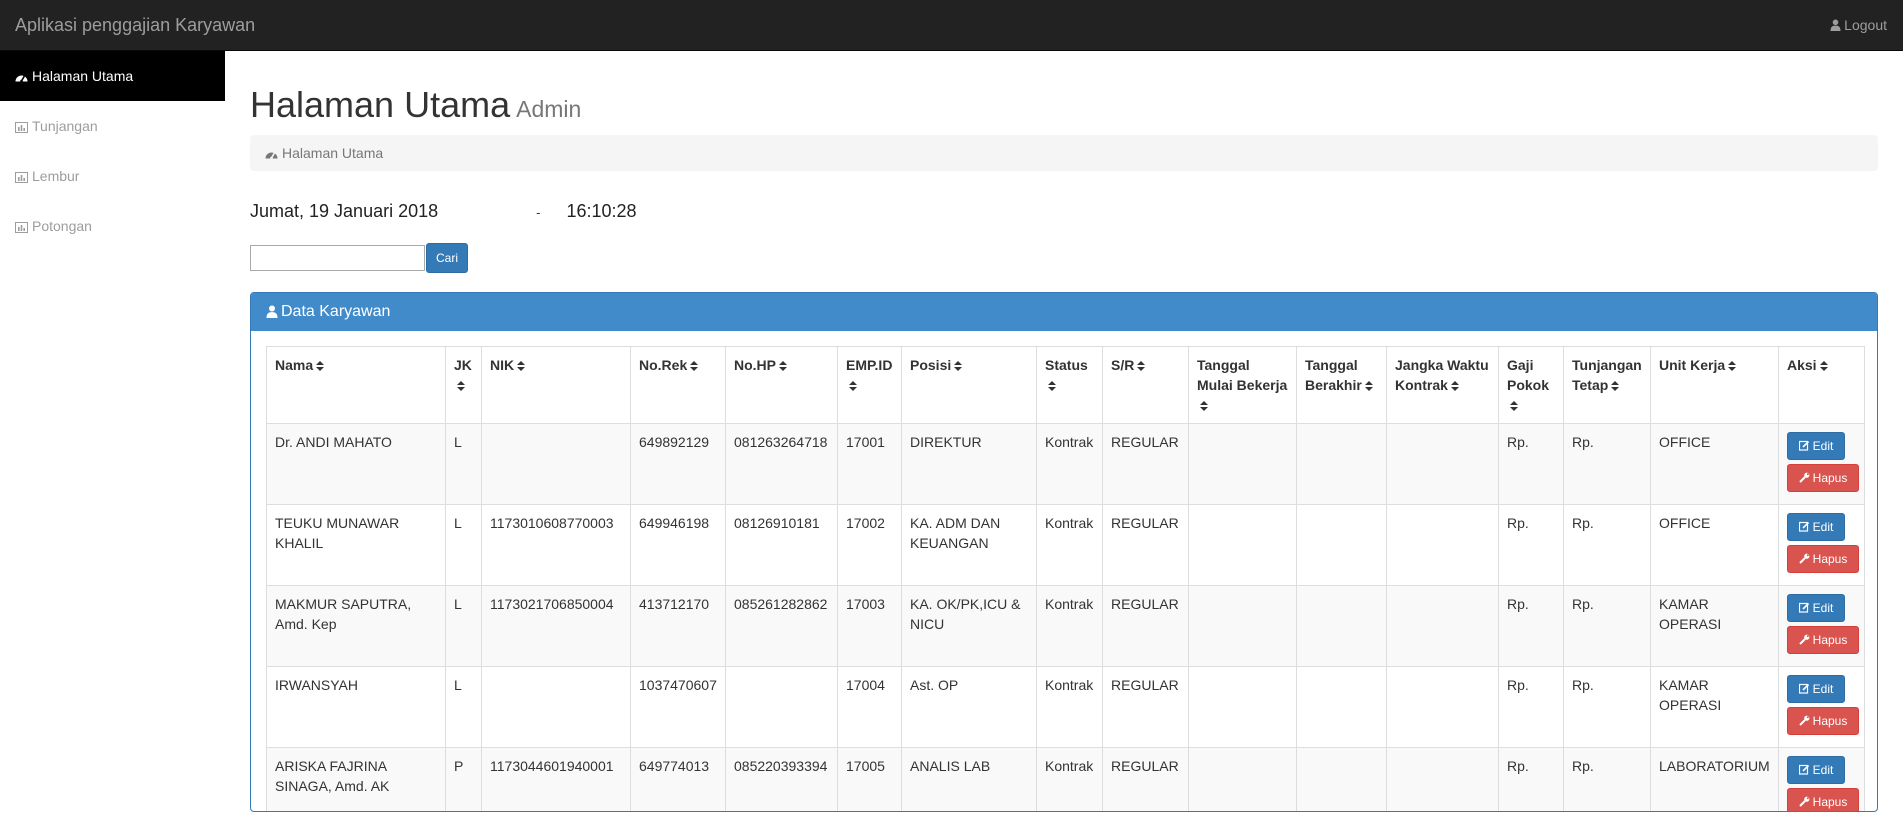  Describe the element at coordinates (1607, 375) in the screenshot. I see `column-header-label: Tunjangan Tetap` at that location.